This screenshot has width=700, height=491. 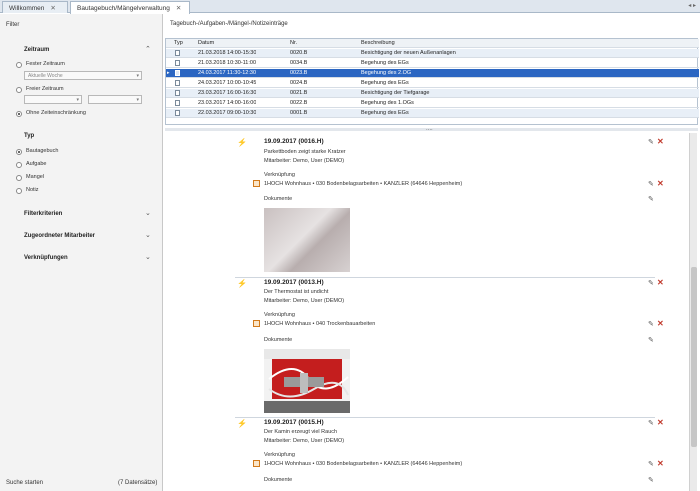 I want to click on ohne-zeiteinschraenkung-label: Ohne Zeiteinschränkung, so click(x=56, y=113).